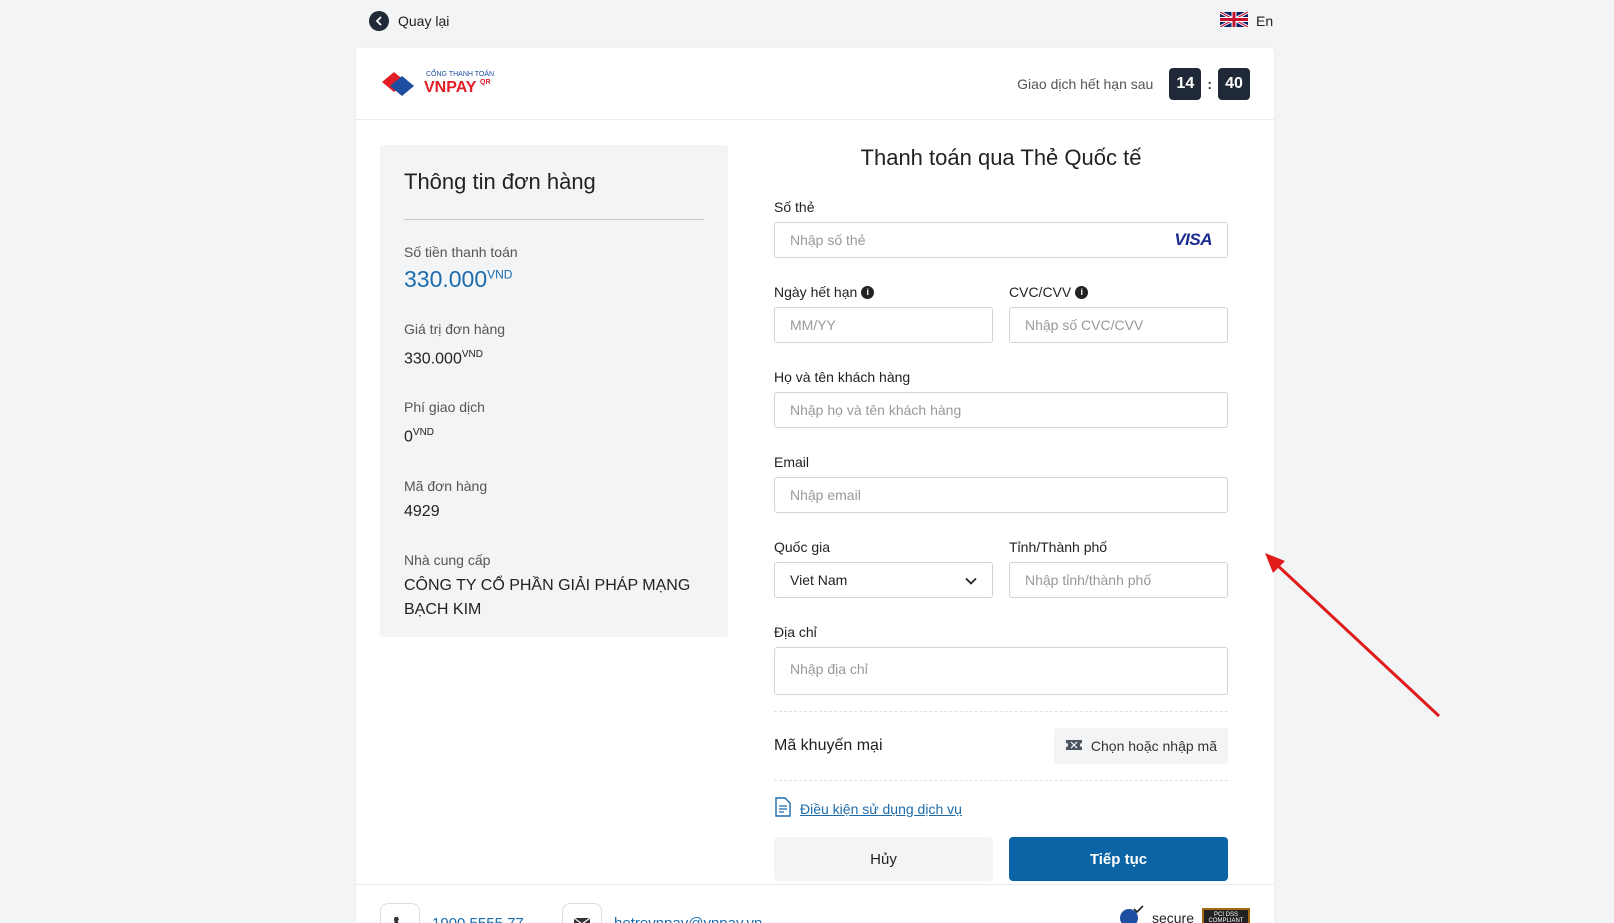  Describe the element at coordinates (444, 407) in the screenshot. I see `fee-label: Phí giao dịch` at that location.